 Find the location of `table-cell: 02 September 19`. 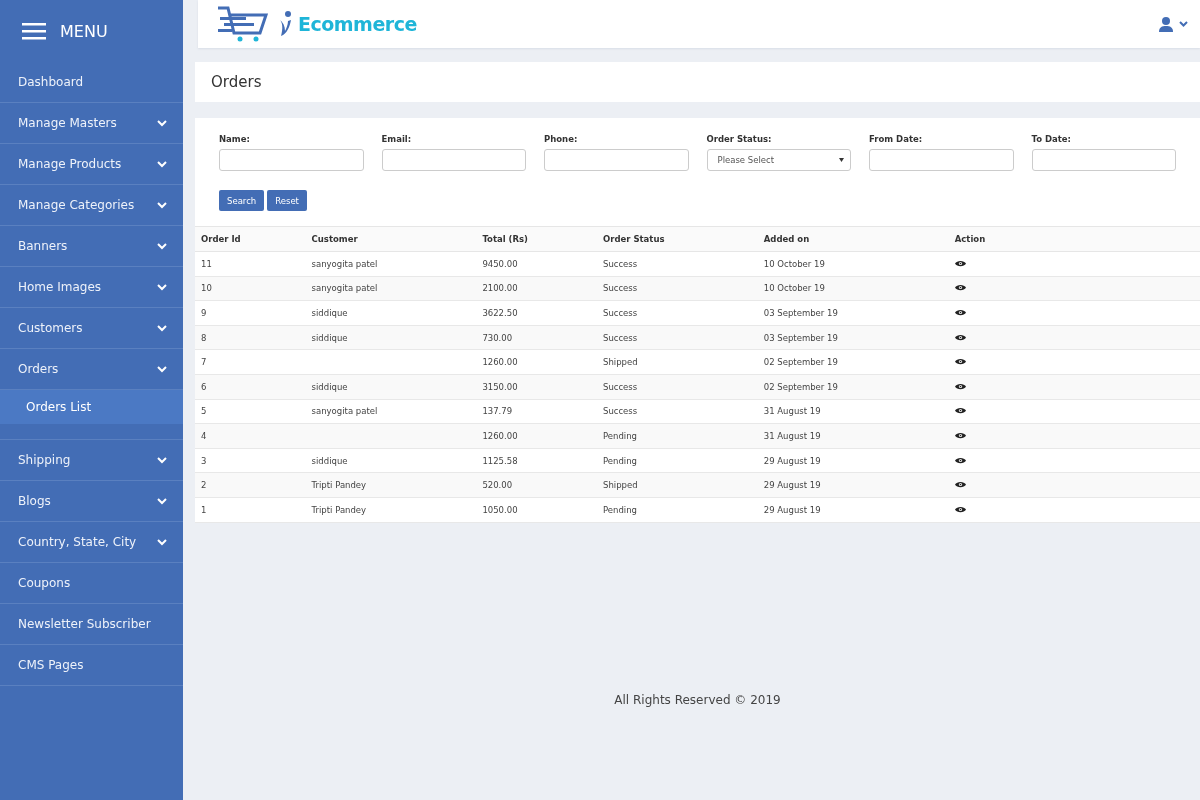

table-cell: 02 September 19 is located at coordinates (800, 362).